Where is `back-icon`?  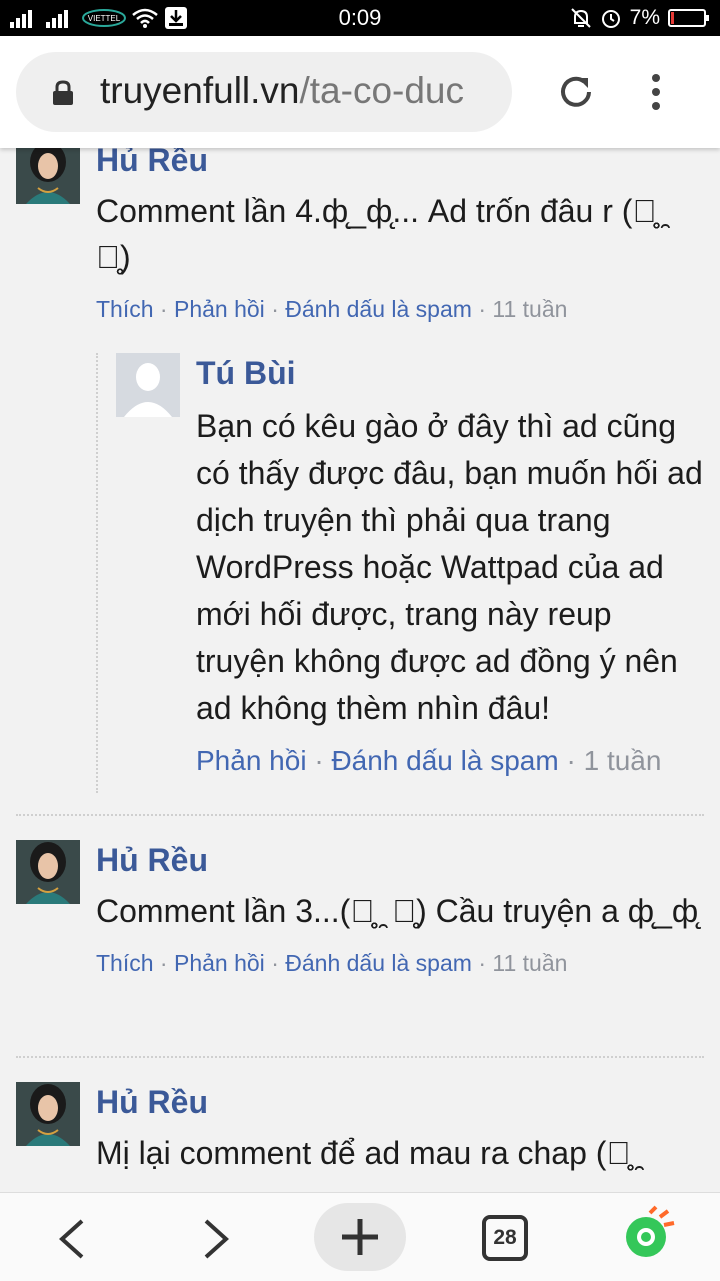 back-icon is located at coordinates (72, 1239).